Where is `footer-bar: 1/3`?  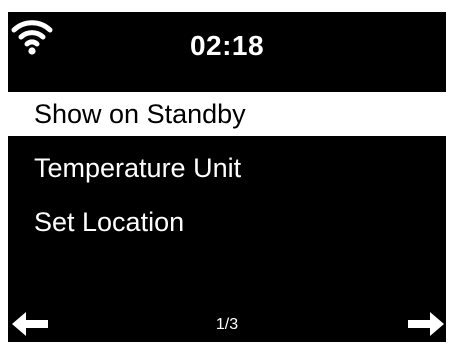 footer-bar: 1/3 is located at coordinates (227, 325).